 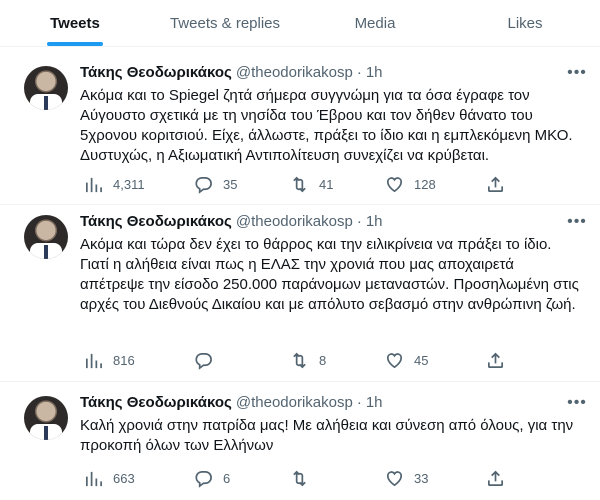 I want to click on retweet-button, so click(x=304, y=478).